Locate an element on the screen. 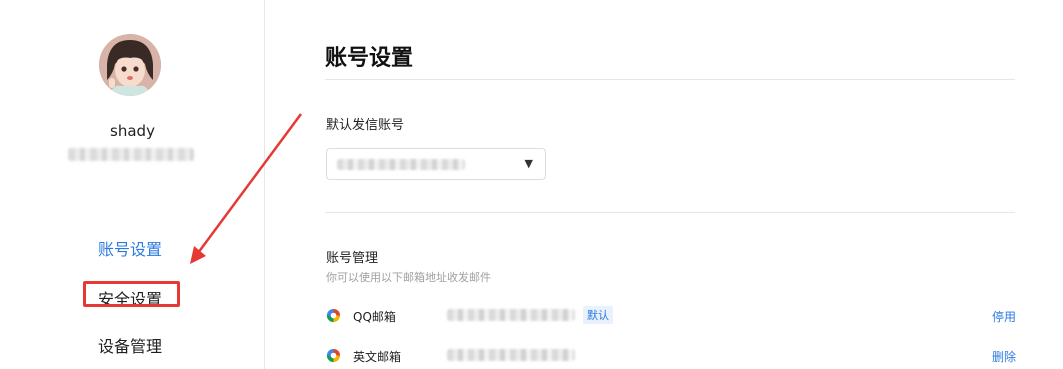 The width and height of the screenshot is (1063, 369). default-sender-select: ▼ is located at coordinates (436, 164).